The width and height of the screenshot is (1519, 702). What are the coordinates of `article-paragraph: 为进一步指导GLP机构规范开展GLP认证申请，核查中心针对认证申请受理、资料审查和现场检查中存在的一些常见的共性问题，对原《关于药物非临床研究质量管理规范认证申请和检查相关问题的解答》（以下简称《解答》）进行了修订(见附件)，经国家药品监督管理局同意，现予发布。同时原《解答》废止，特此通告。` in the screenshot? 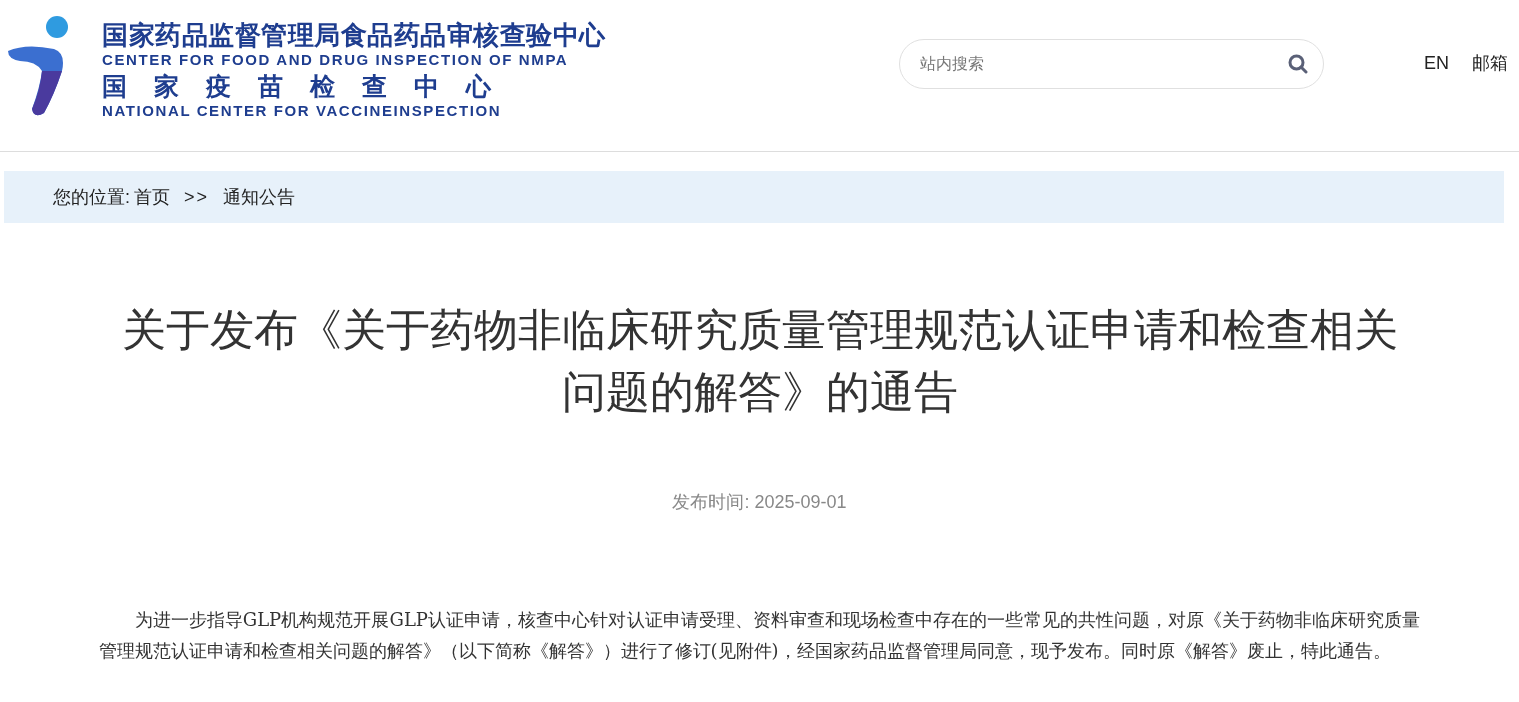 It's located at (759, 635).